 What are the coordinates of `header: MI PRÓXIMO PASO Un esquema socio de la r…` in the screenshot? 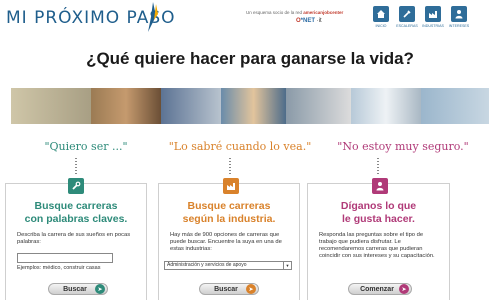 It's located at (250, 18).